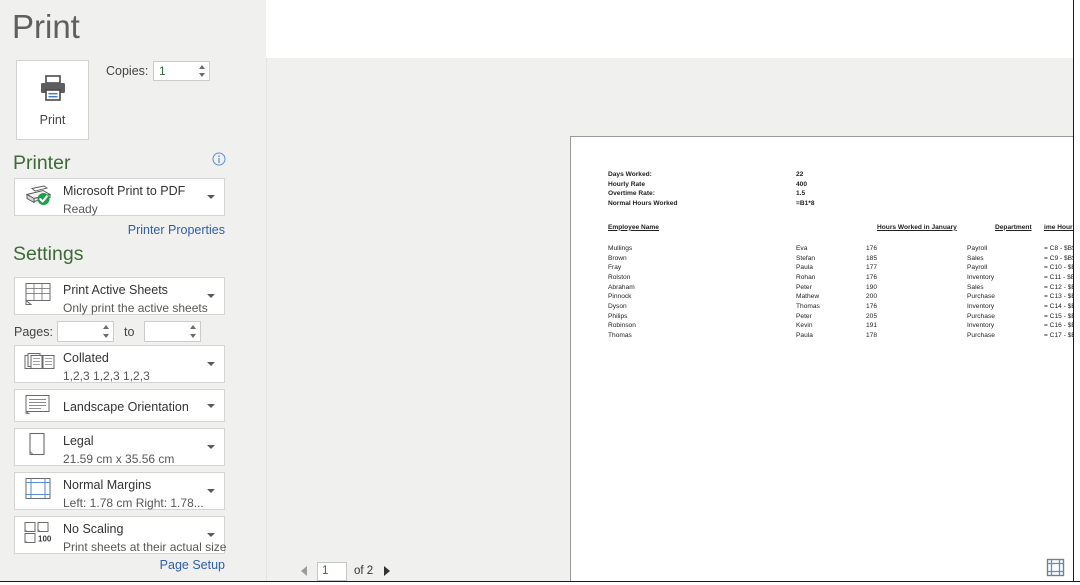 The height and width of the screenshot is (585, 1080). I want to click on printer-section-heading: Printer, so click(42, 163).